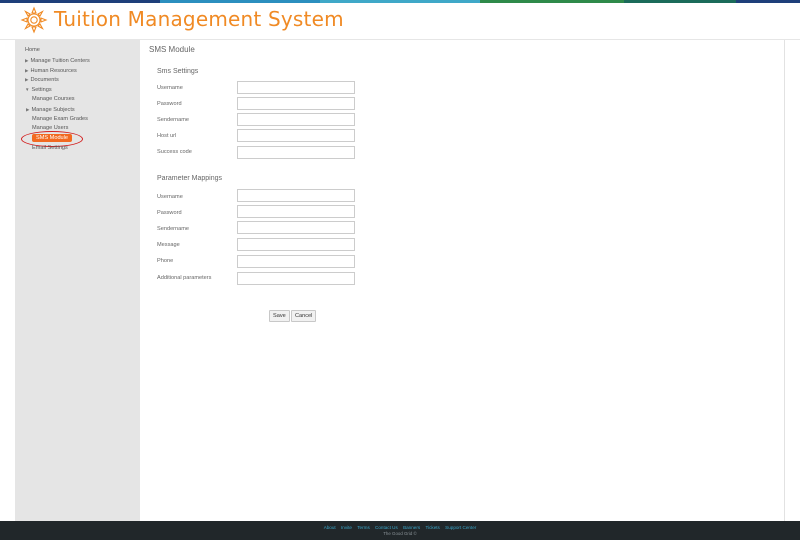 The height and width of the screenshot is (540, 800). Describe the element at coordinates (386, 527) in the screenshot. I see `footer-link-contact-us: Contact Us` at that location.